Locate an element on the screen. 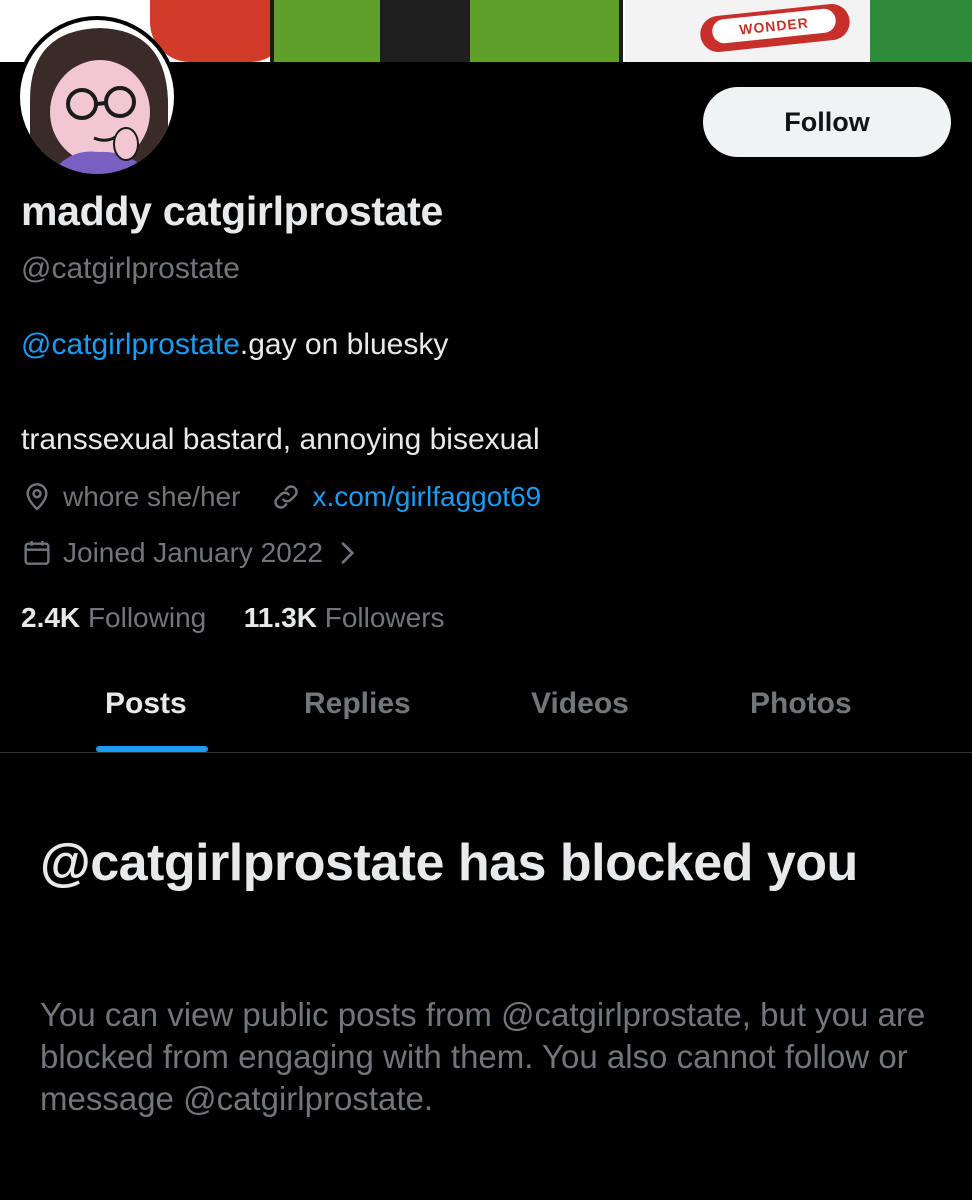 This screenshot has width=972, height=1200. bio-line-2: transsexual bastard, annoying bisexual is located at coordinates (280, 439).